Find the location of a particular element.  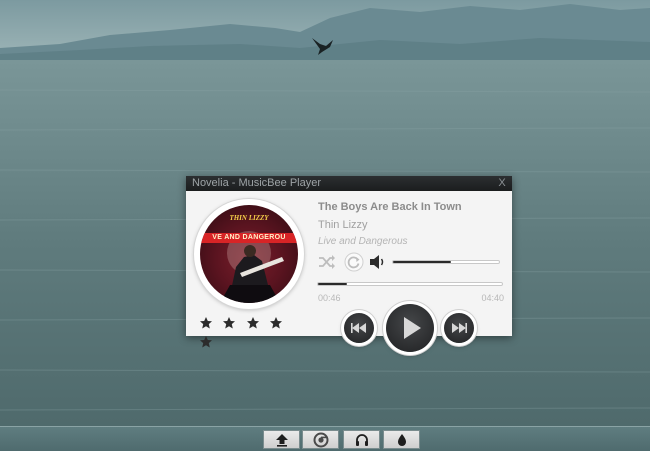

next-track-button is located at coordinates (459, 328).